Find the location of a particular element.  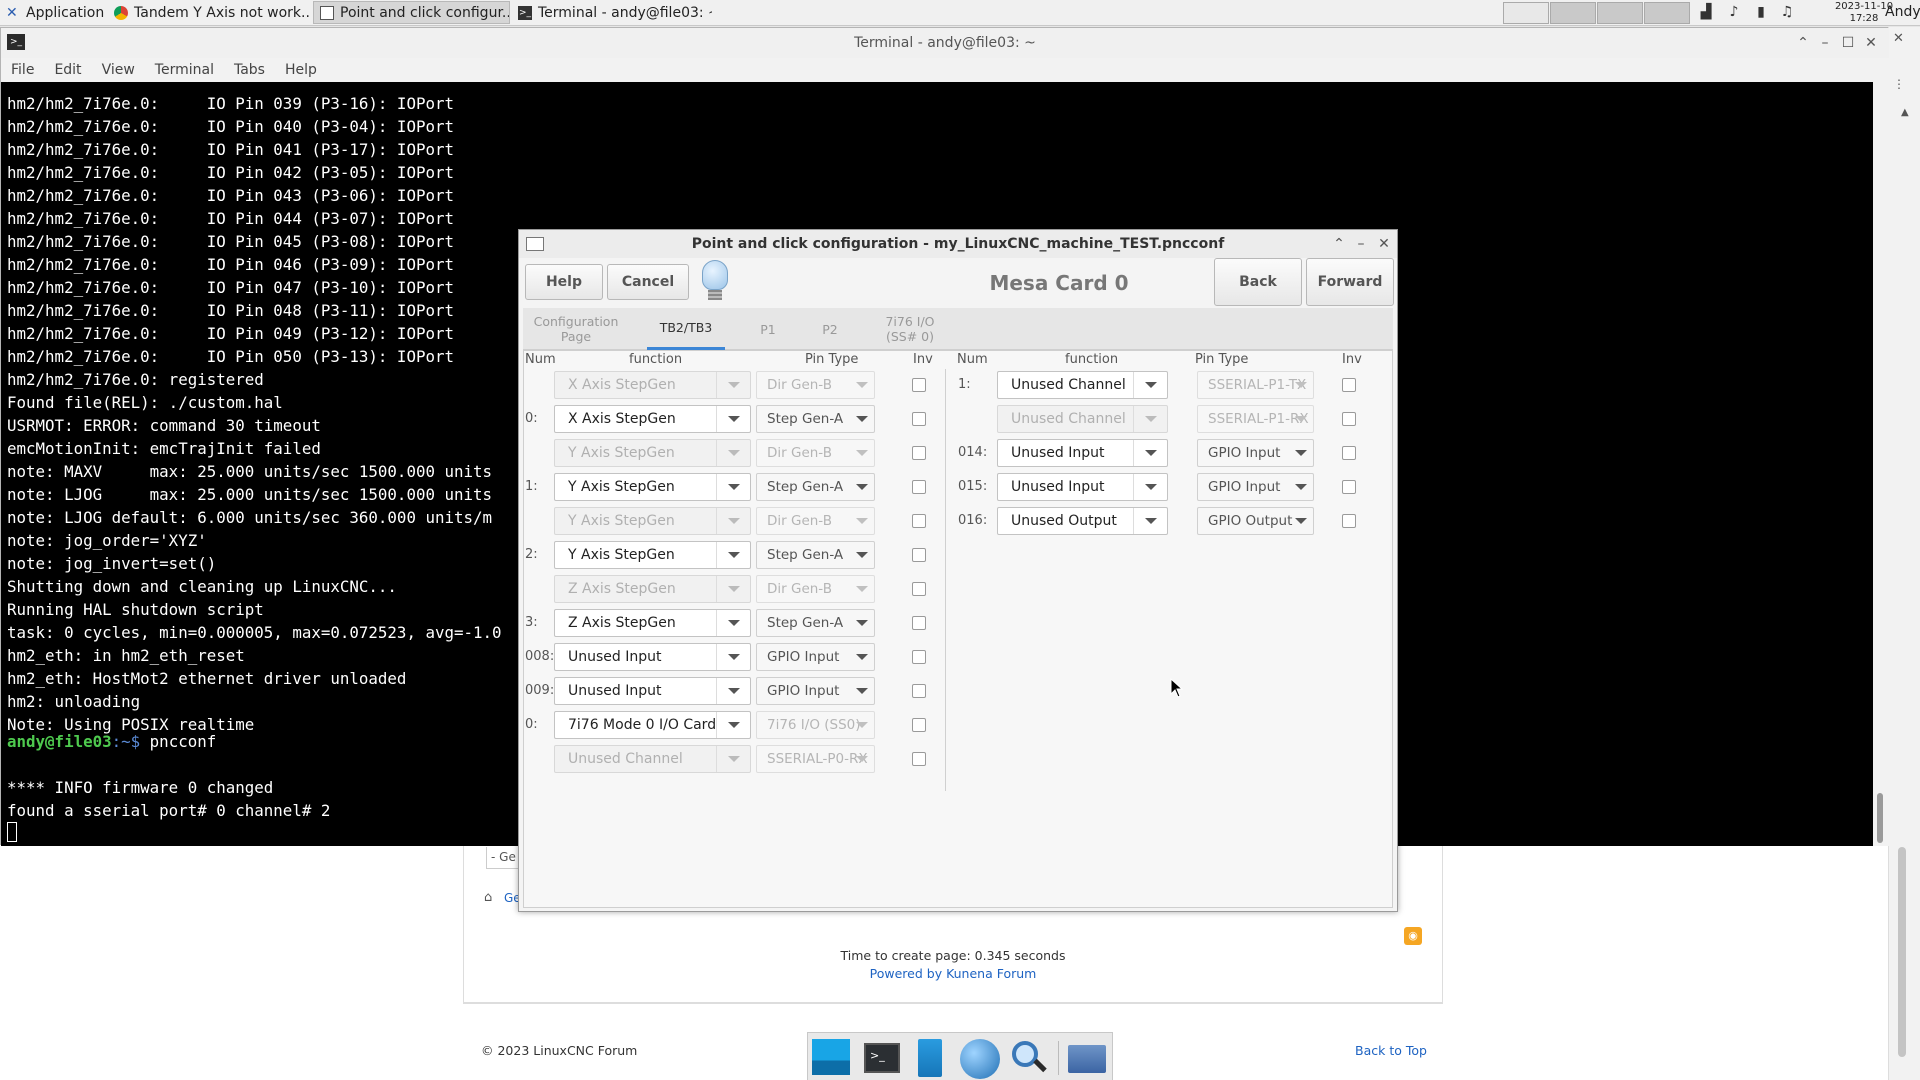

dock-terminal-icon: >_ is located at coordinates (882, 1058).